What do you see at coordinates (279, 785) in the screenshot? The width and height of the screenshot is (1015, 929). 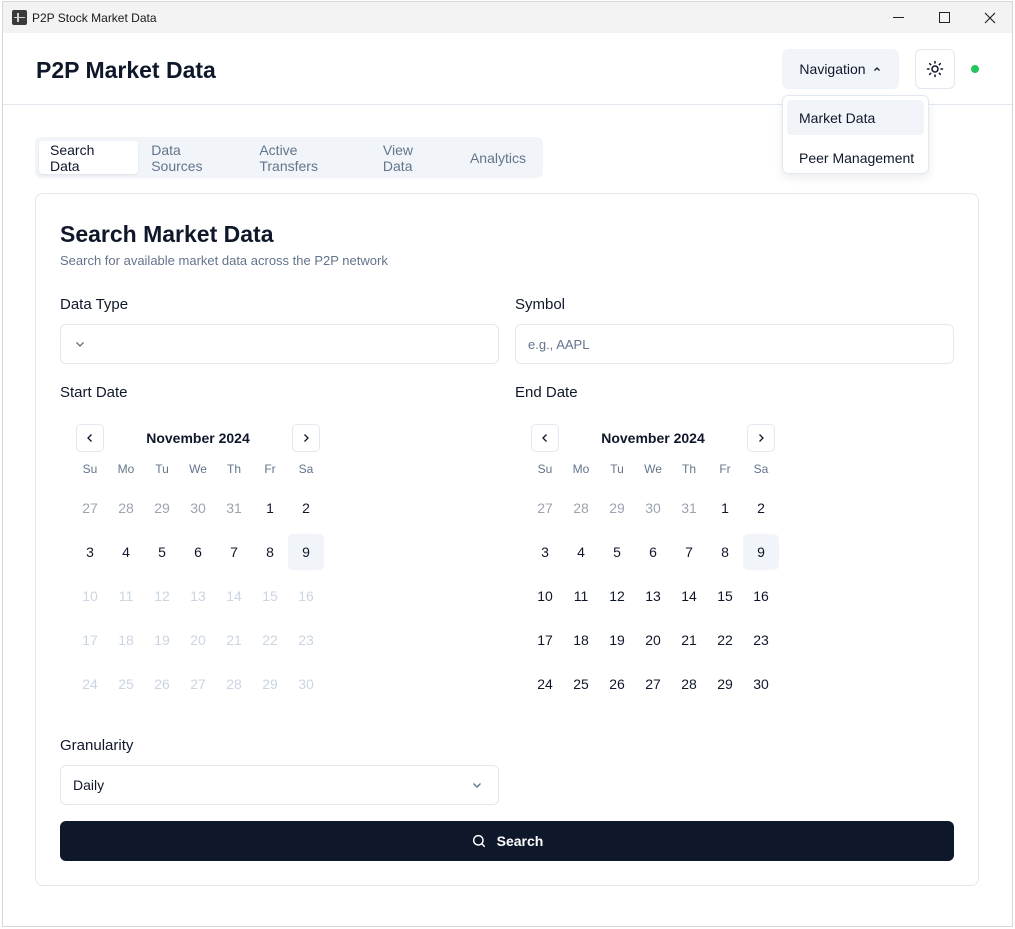 I see `granularity-select: Daily` at bounding box center [279, 785].